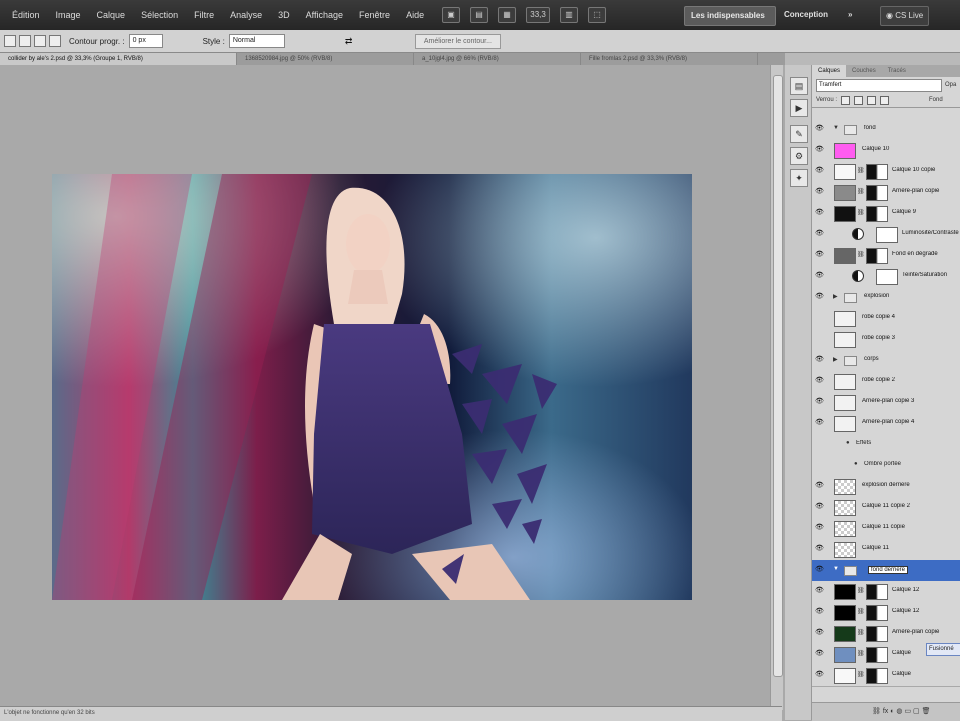 This screenshot has height=721, width=960. What do you see at coordinates (810, 15) in the screenshot?
I see `workspace-design-button: Conception` at bounding box center [810, 15].